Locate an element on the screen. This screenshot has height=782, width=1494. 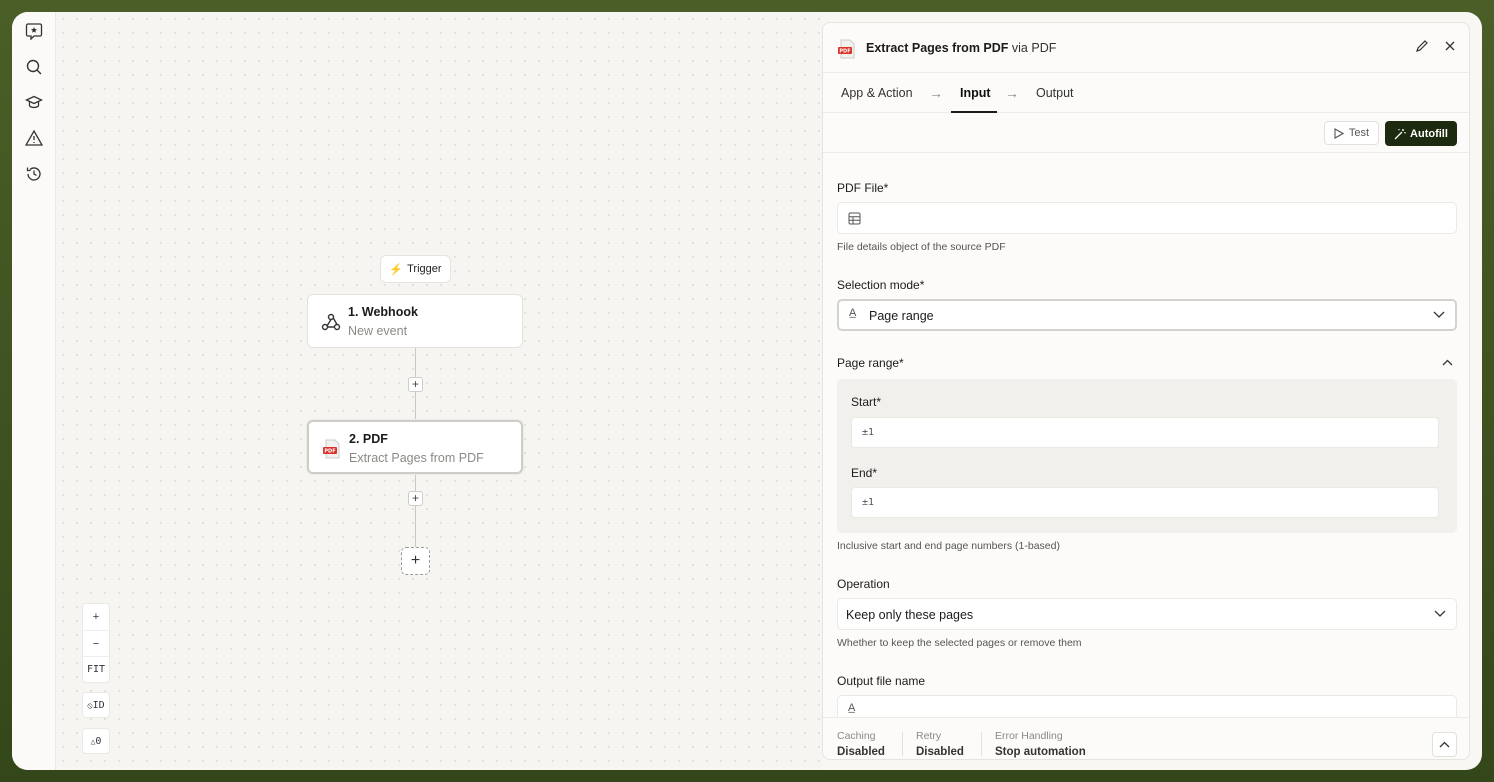
caching-setting: Caching Disabled is located at coordinates (861, 744).